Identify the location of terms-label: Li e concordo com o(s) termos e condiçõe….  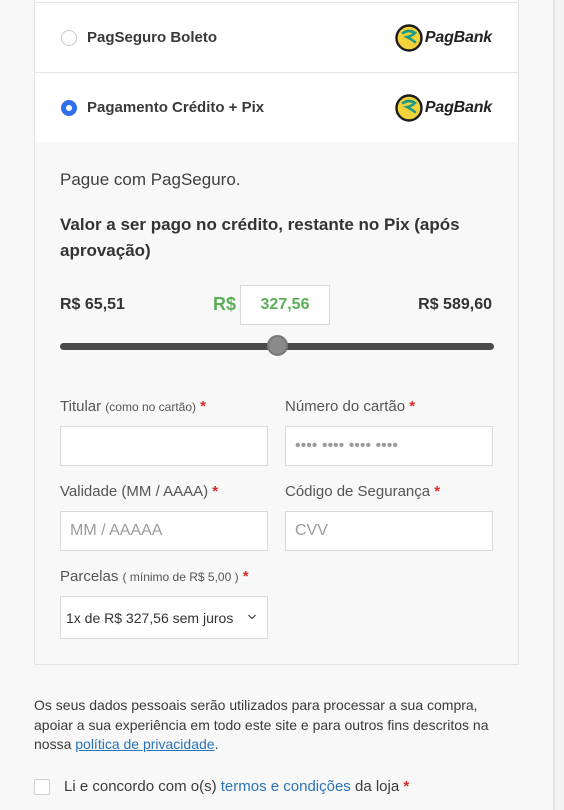
(237, 786).